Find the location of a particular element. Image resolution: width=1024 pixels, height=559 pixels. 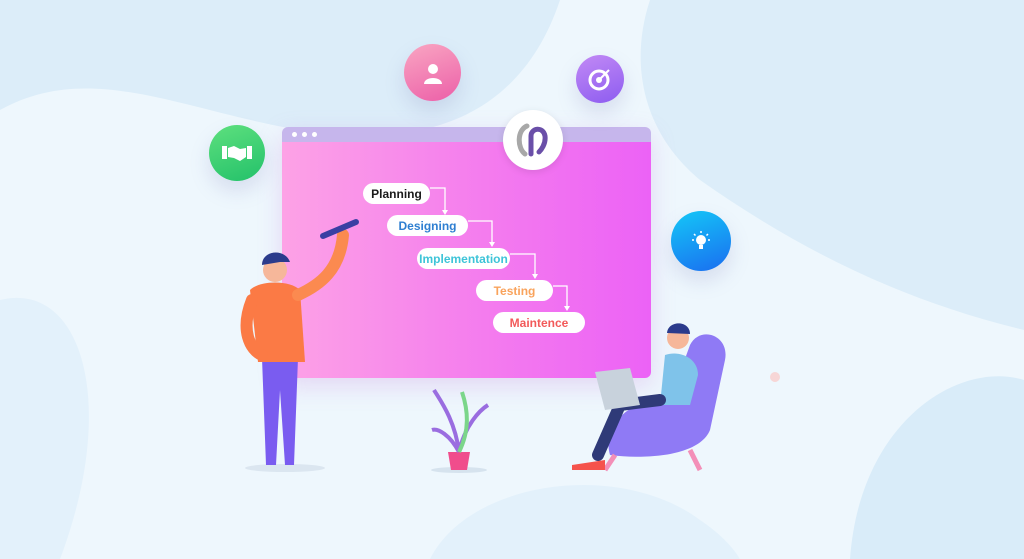

plant-illustration is located at coordinates (460, 430).